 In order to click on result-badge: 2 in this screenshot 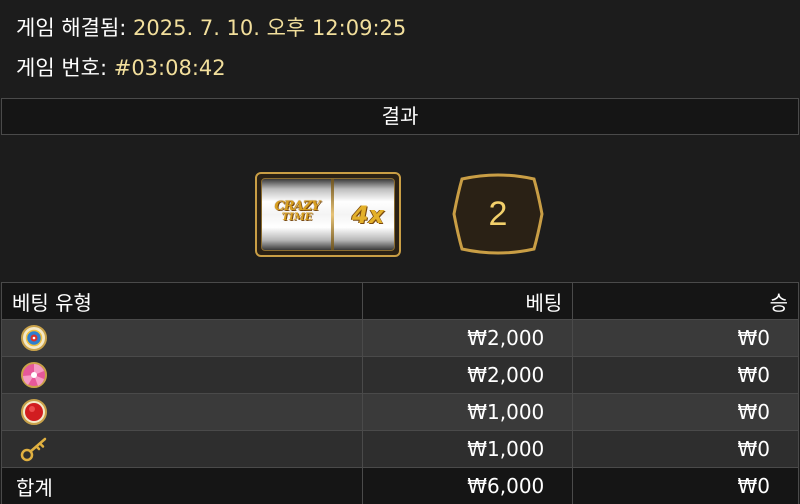, I will do `click(498, 214)`.